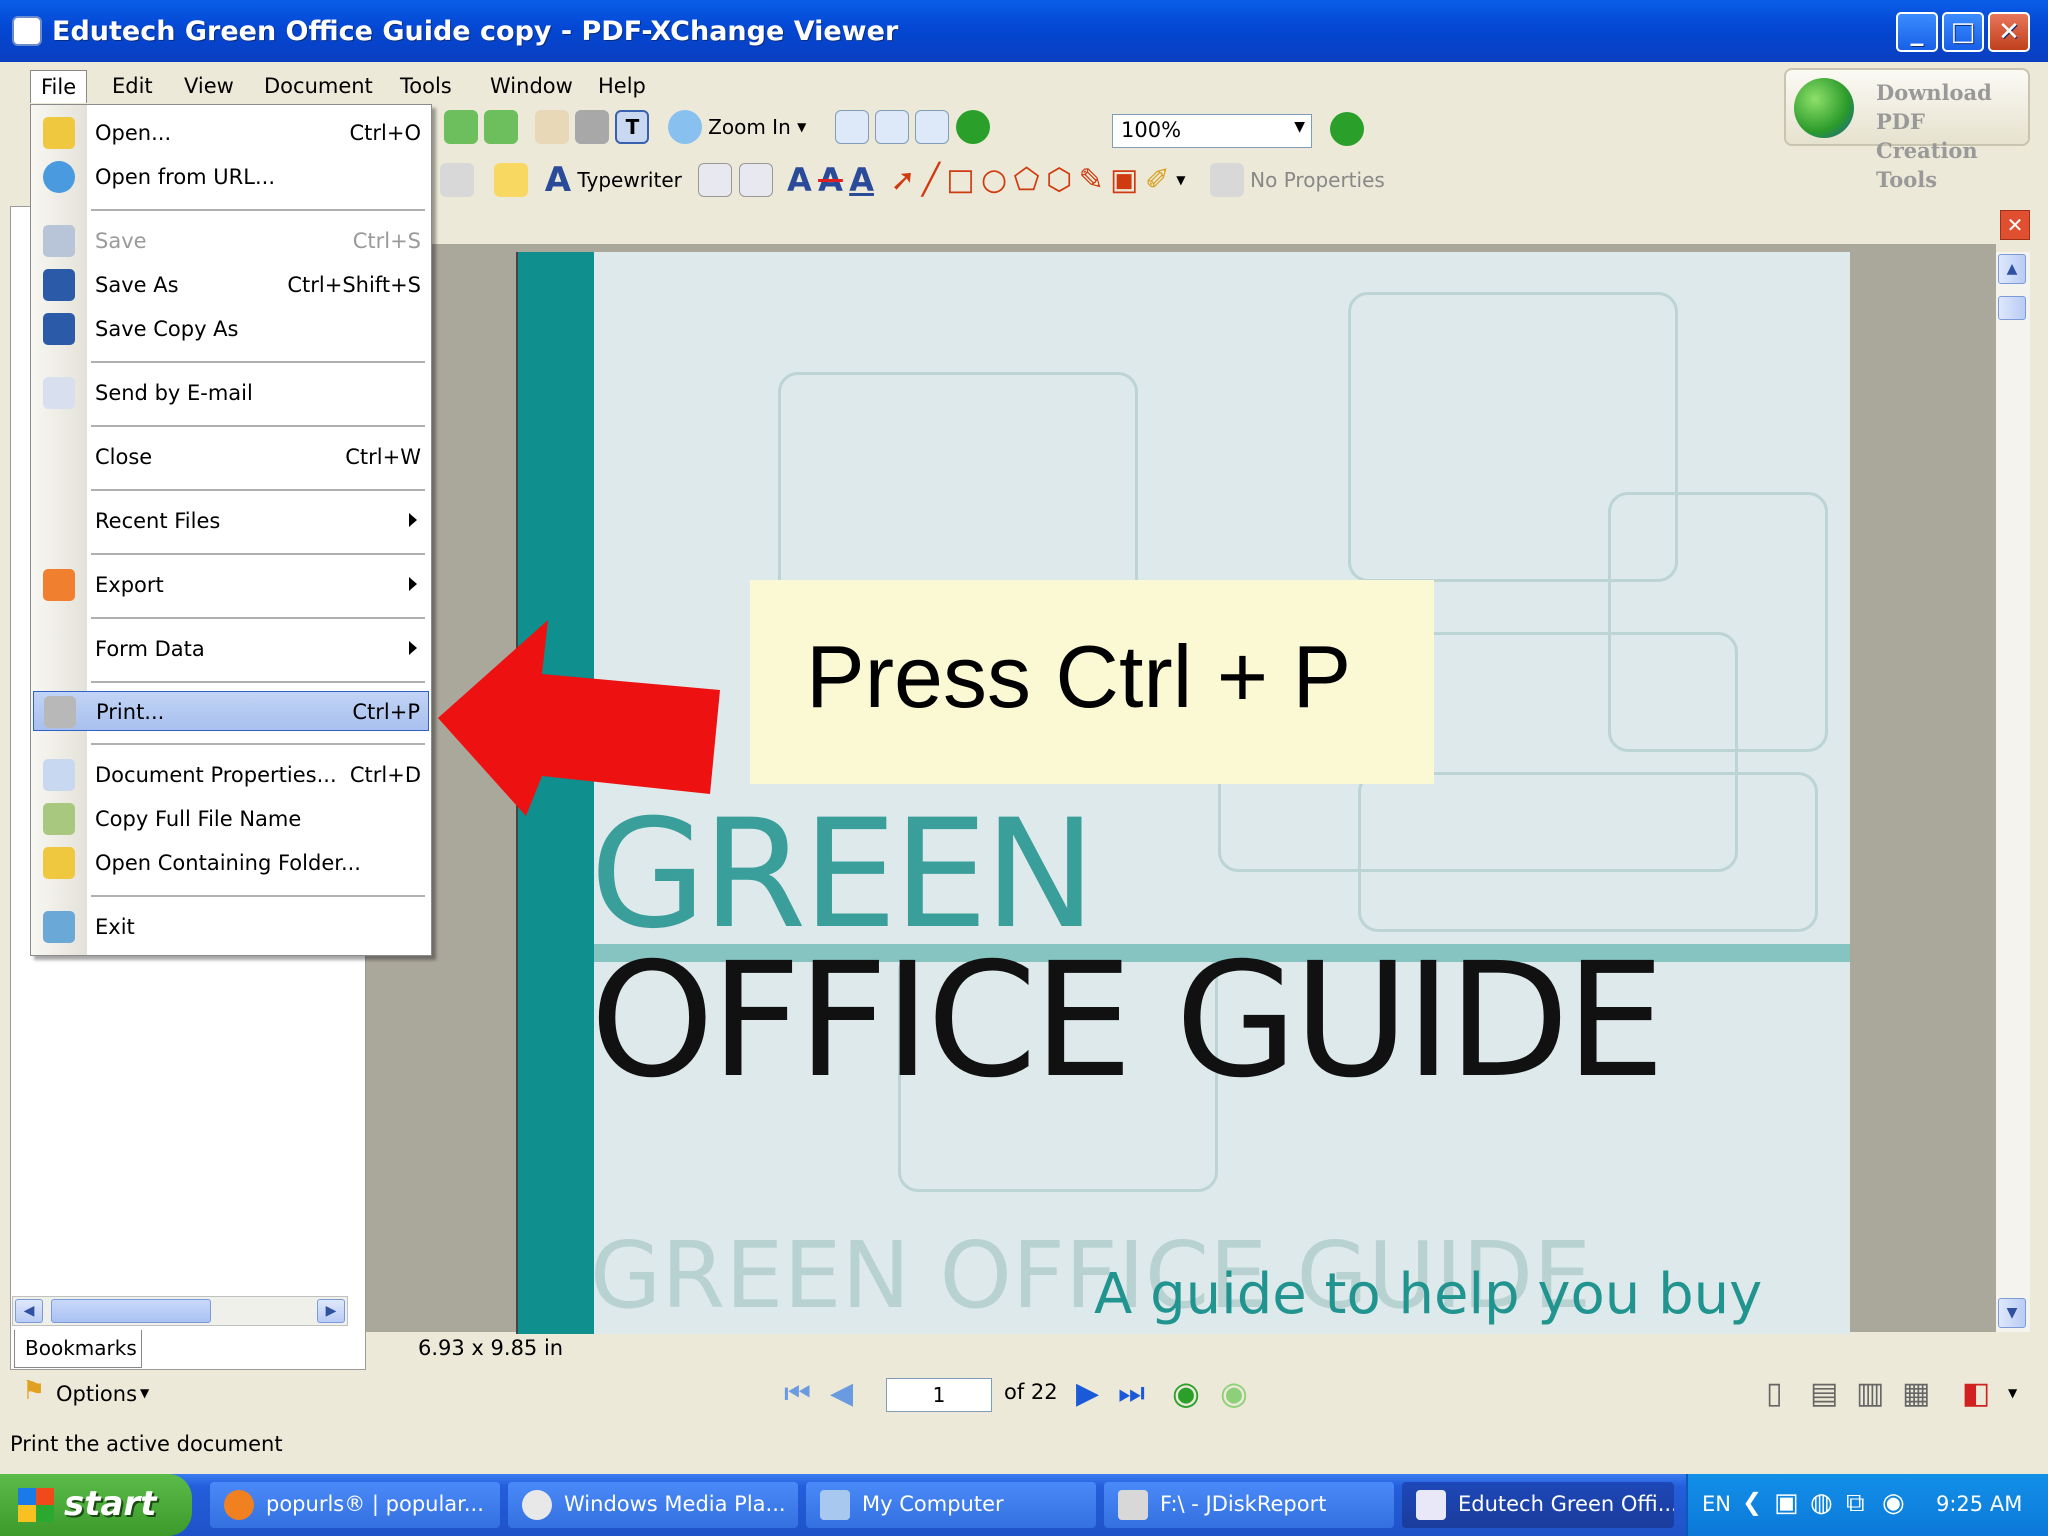 The image size is (2048, 1536). I want to click on zoom-in-icon, so click(684, 127).